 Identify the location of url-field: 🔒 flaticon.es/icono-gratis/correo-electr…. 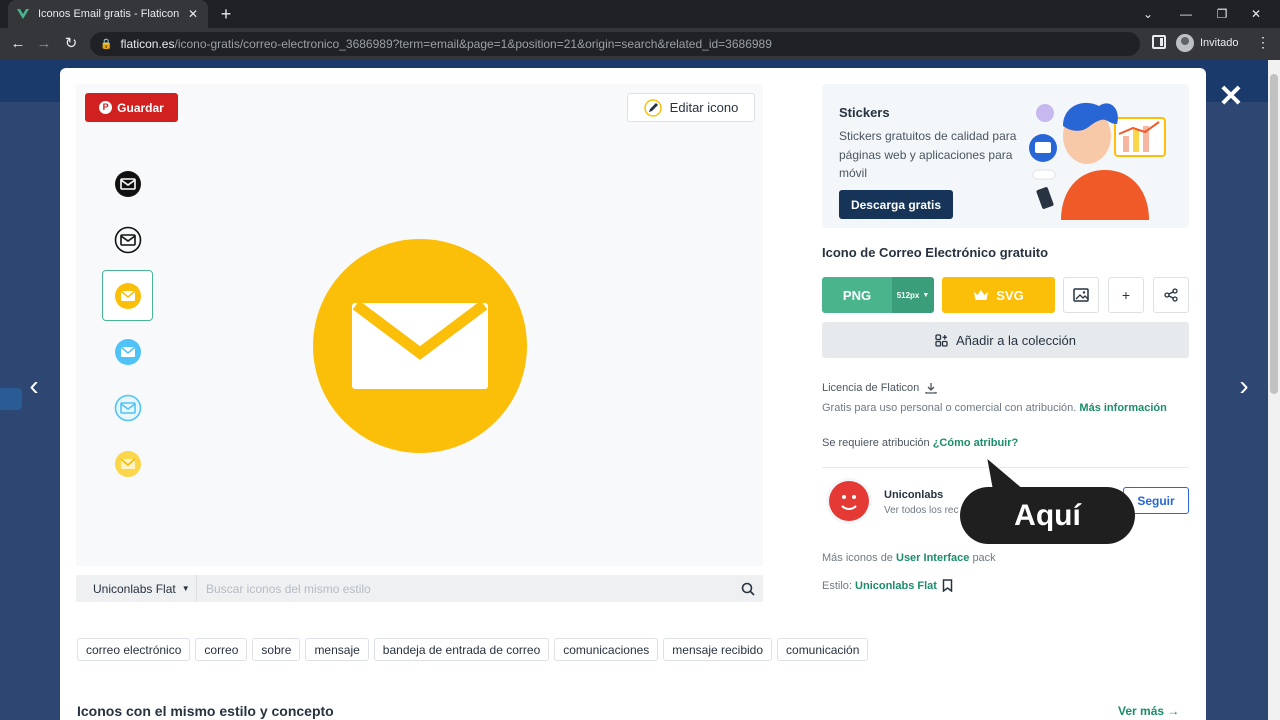
(615, 44).